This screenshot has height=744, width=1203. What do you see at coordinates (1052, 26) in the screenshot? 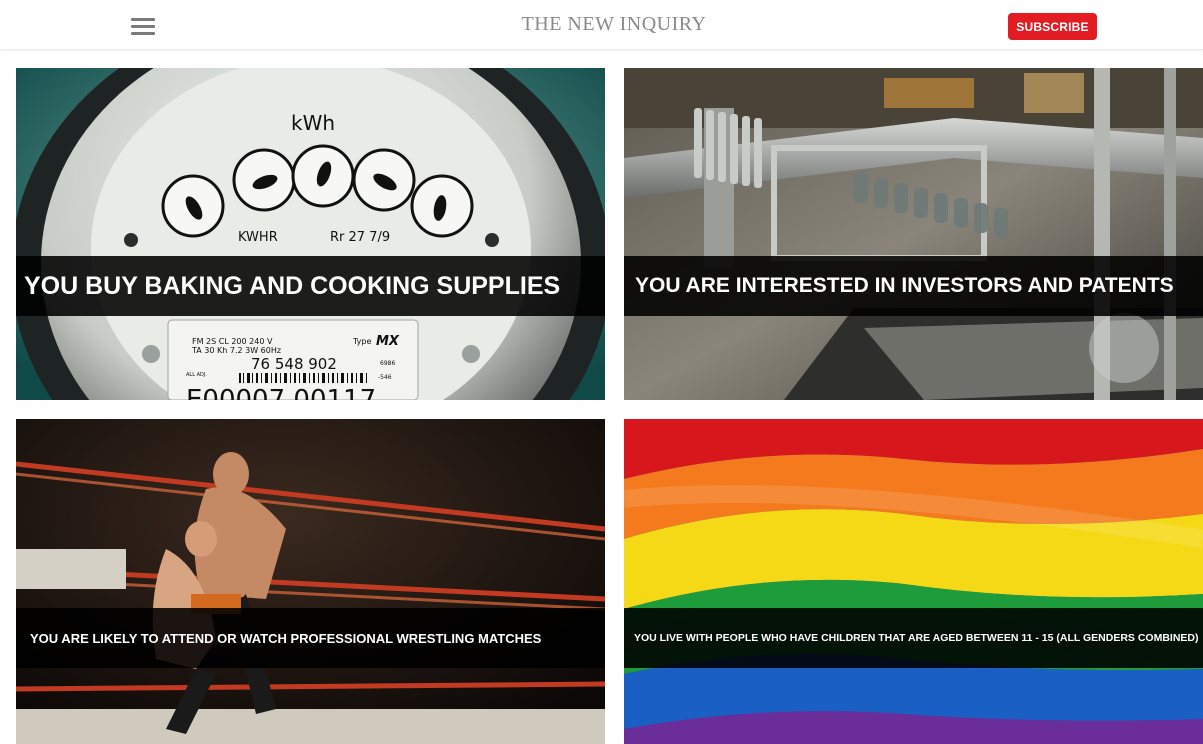
I see `subscribe-button: SUBSCRIBE` at bounding box center [1052, 26].